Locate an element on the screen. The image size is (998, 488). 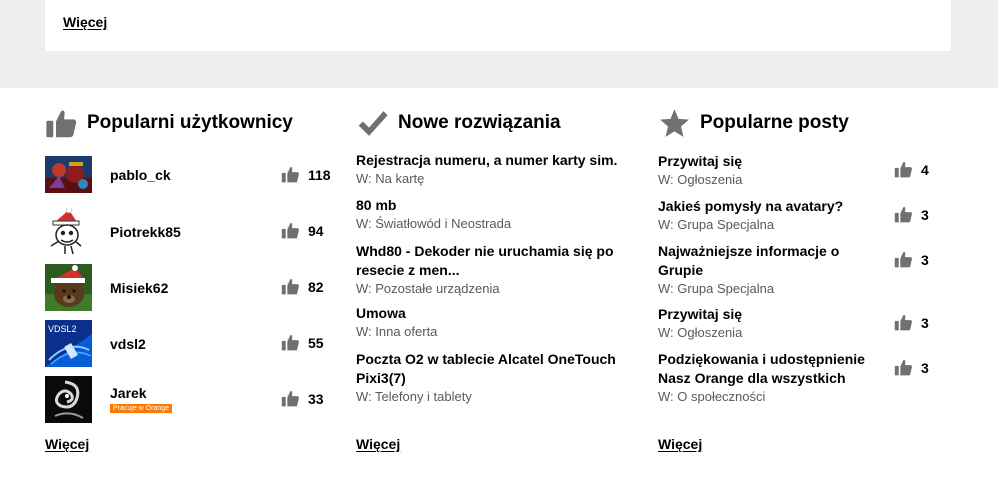
solution-board: W: Telefony i tablety is located at coordinates (496, 397).